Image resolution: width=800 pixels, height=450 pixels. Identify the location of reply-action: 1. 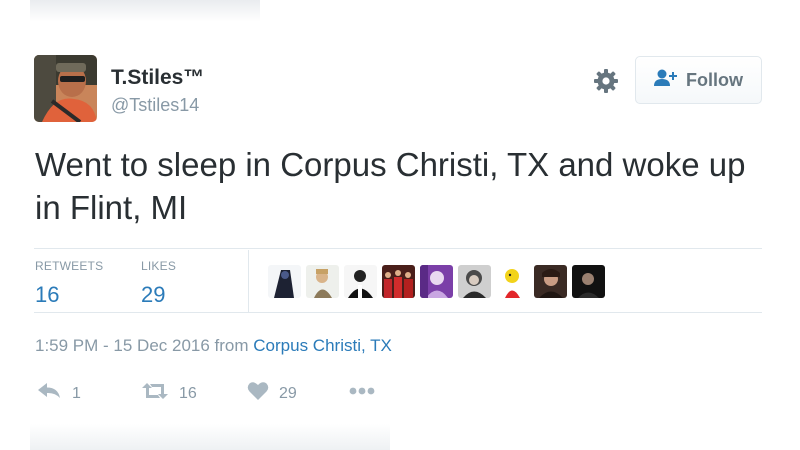
(58, 393).